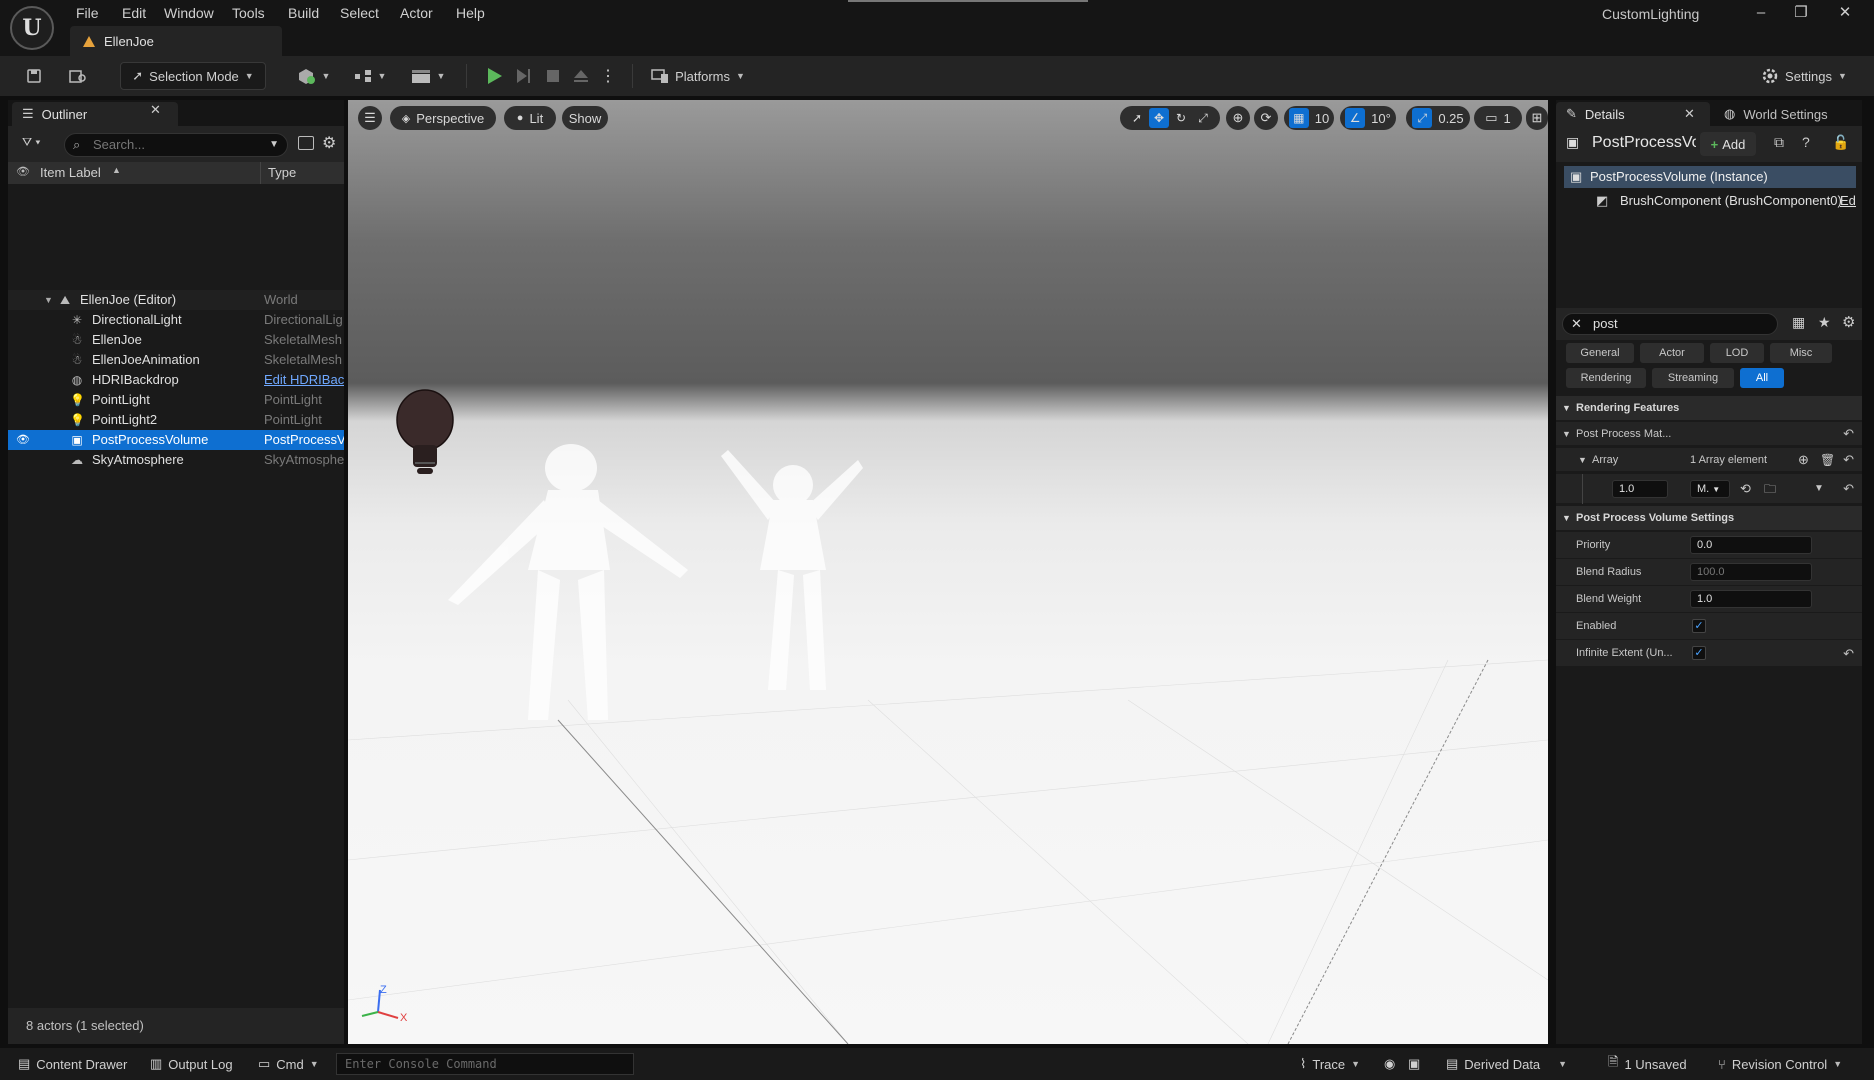 The height and width of the screenshot is (1080, 1874). I want to click on grid-snap-toggle: ▦ 10, so click(1309, 118).